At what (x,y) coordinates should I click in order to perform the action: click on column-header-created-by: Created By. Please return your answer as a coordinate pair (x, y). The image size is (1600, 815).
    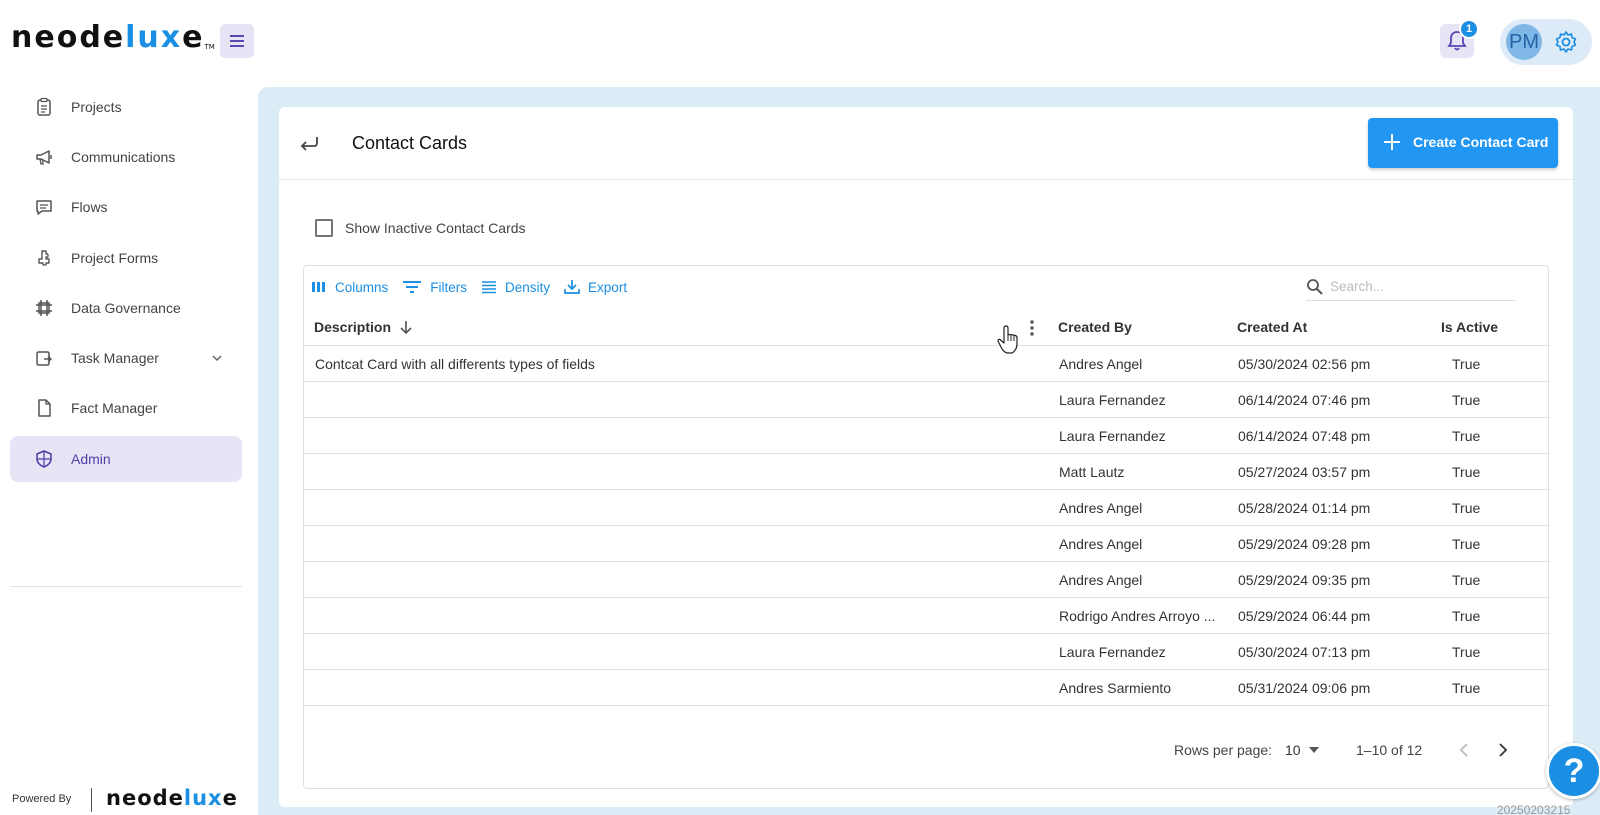
    Looking at the image, I should click on (1095, 327).